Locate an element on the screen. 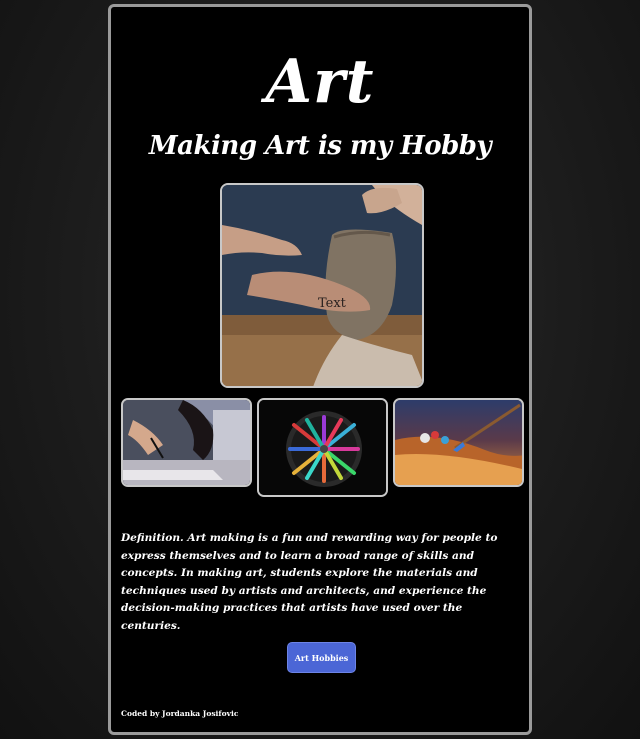 The image size is (640, 739). drawing-image is located at coordinates (186, 442).